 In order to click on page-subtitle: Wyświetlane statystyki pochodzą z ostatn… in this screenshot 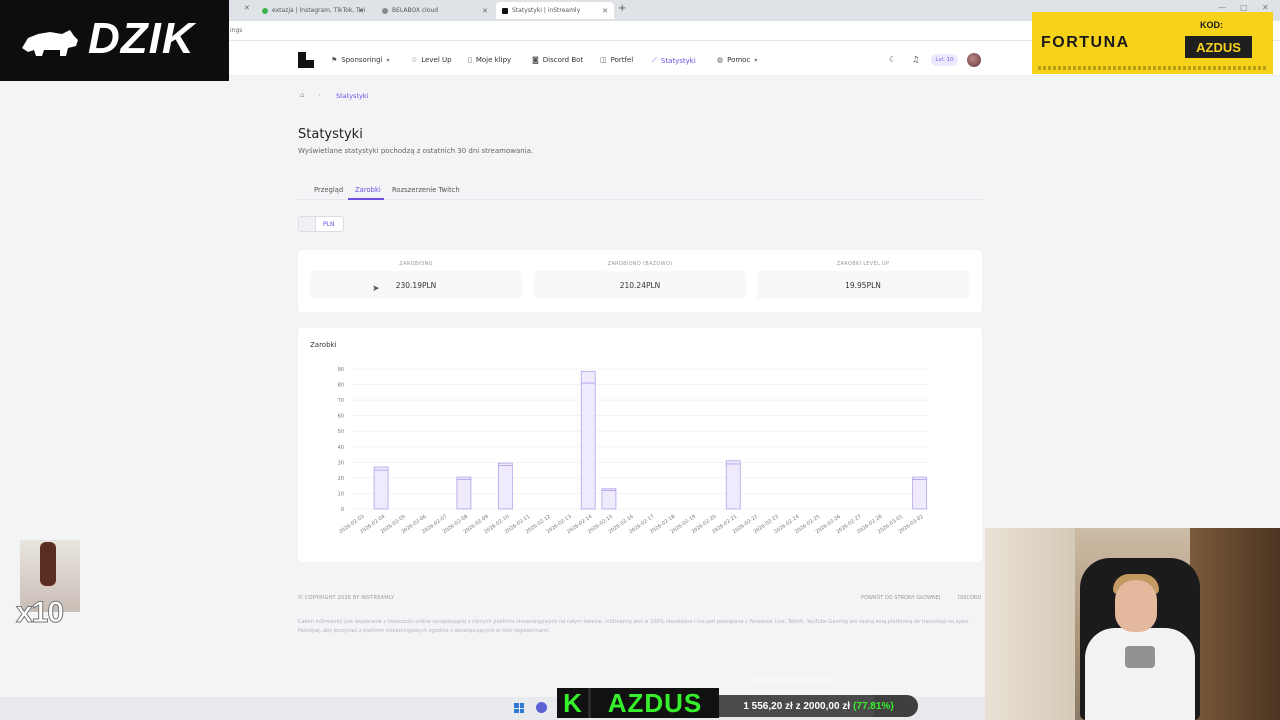, I will do `click(416, 151)`.